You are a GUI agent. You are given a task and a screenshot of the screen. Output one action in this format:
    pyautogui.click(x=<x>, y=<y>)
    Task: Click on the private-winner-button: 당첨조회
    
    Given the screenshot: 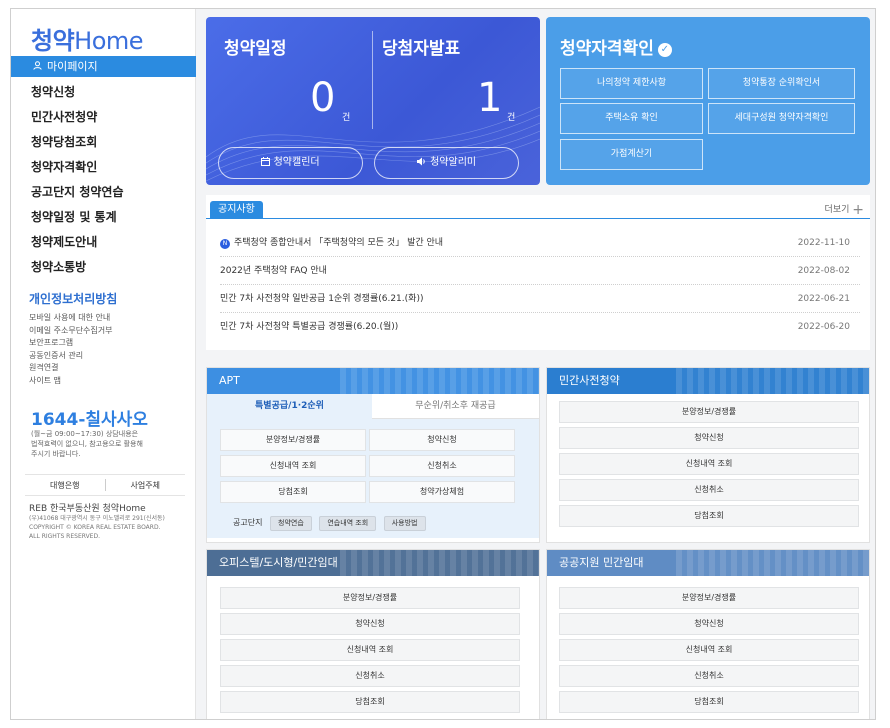 What is the action you would take?
    pyautogui.click(x=709, y=516)
    